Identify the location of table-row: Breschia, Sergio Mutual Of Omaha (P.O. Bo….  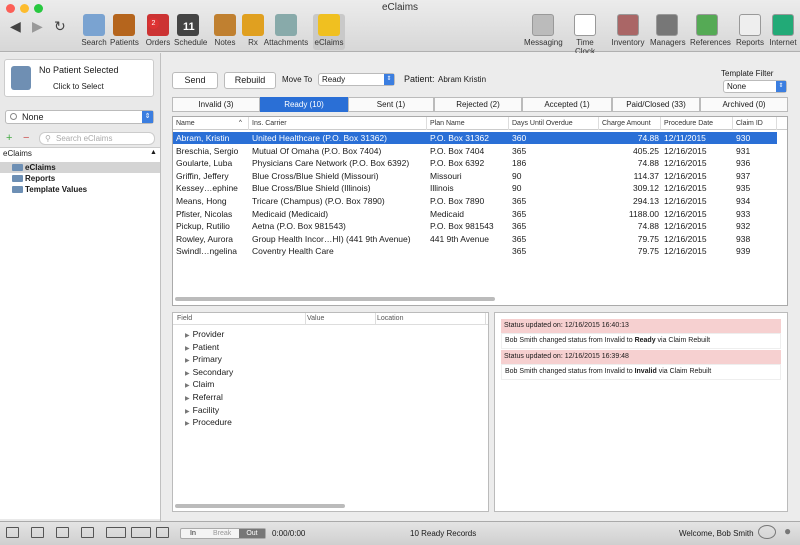
(475, 151).